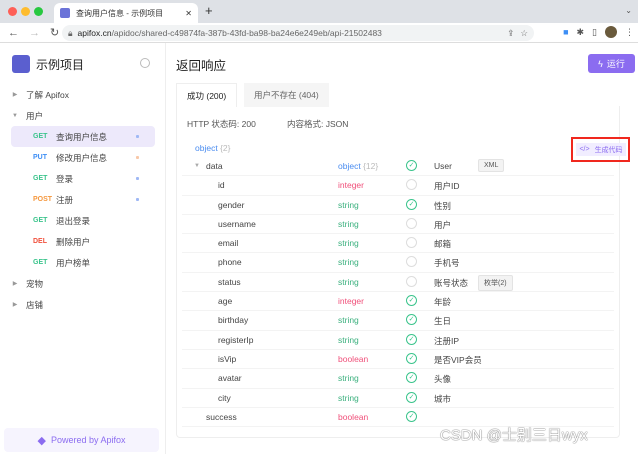  Describe the element at coordinates (230, 262) in the screenshot. I see `field-name: phone` at that location.